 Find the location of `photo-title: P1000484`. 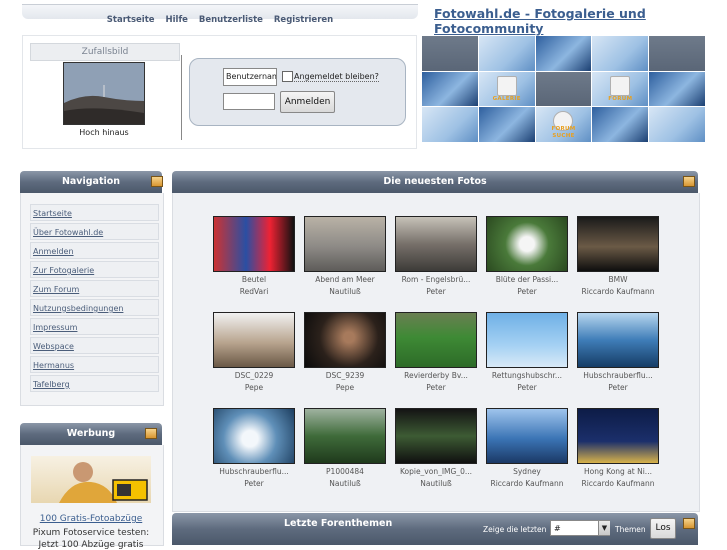

photo-title: P1000484 is located at coordinates (345, 471).